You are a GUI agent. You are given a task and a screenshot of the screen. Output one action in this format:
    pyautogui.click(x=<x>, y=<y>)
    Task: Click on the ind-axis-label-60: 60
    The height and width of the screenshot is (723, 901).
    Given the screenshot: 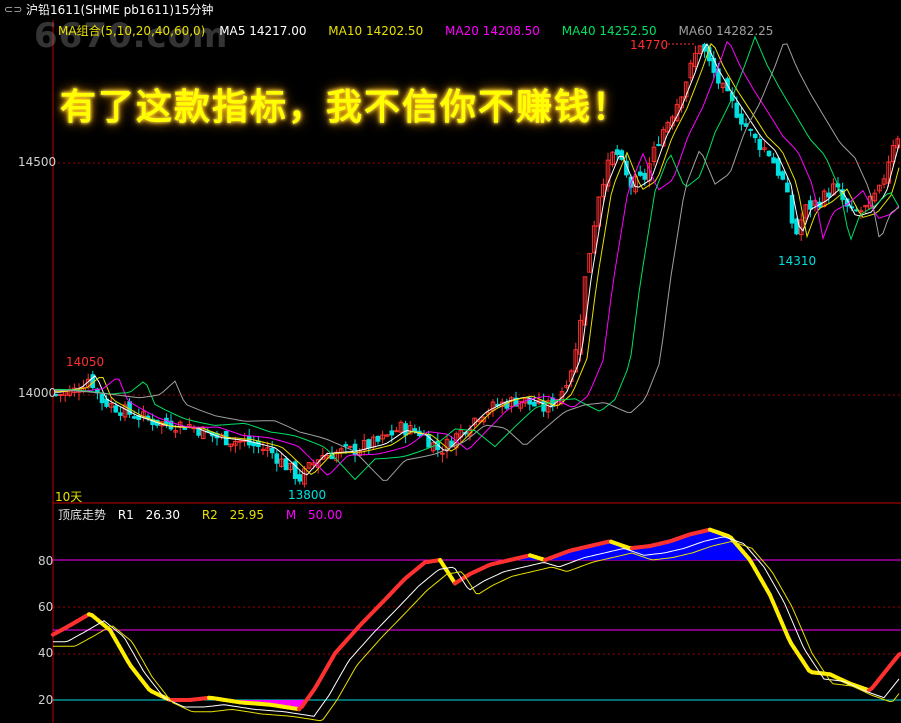 What is the action you would take?
    pyautogui.click(x=46, y=607)
    